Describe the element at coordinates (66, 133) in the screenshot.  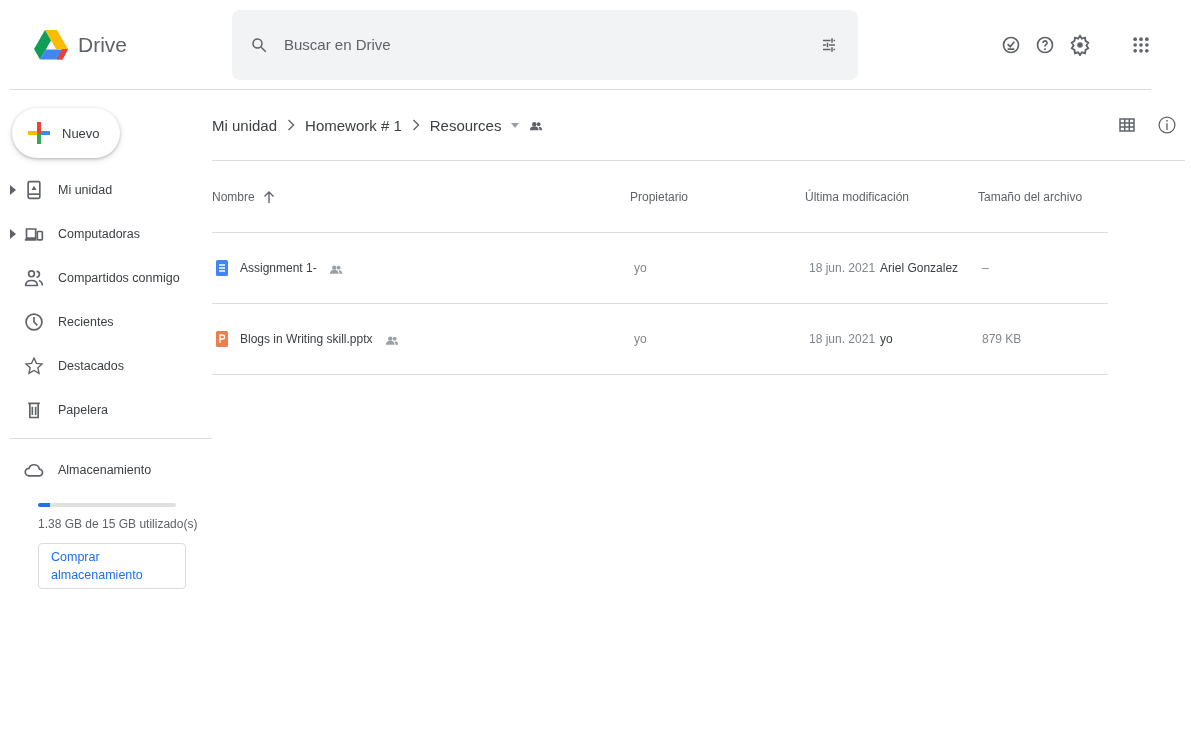
I see `new-button: Nuevo` at that location.